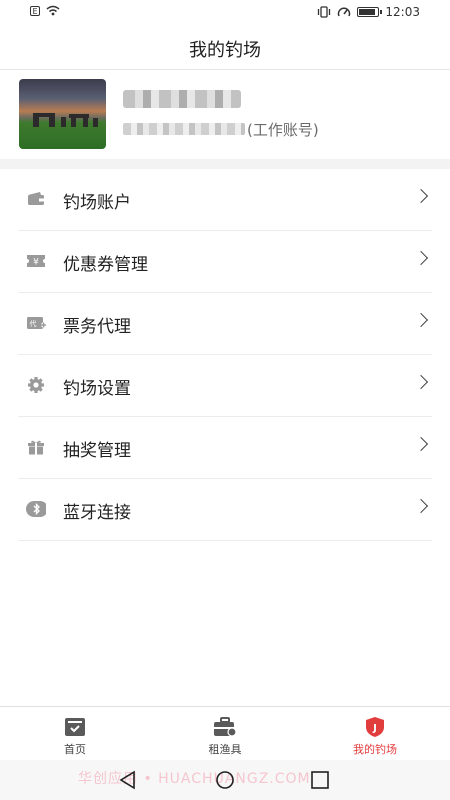 This screenshot has height=800, width=450. Describe the element at coordinates (75, 749) in the screenshot. I see `tab-label: 首页` at that location.